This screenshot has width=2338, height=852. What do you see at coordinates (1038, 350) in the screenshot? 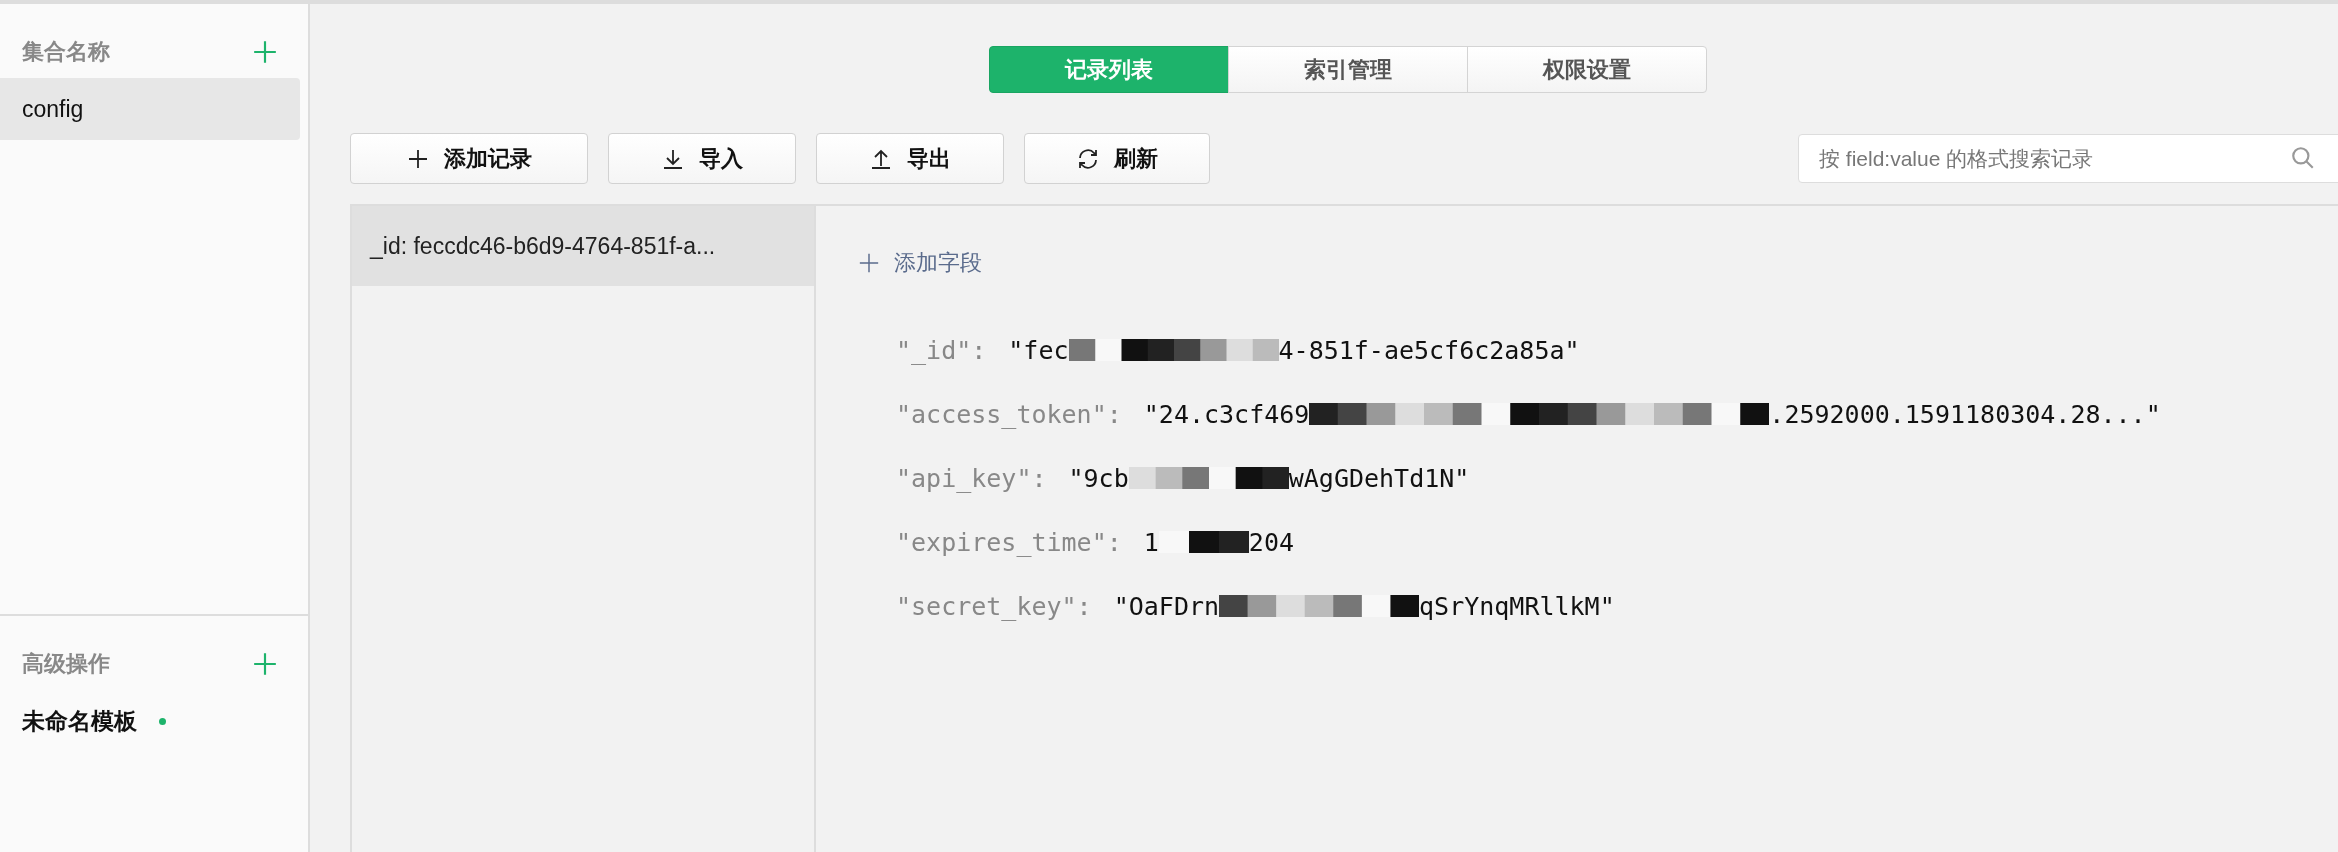
I see `field-value: "fec` at bounding box center [1038, 350].